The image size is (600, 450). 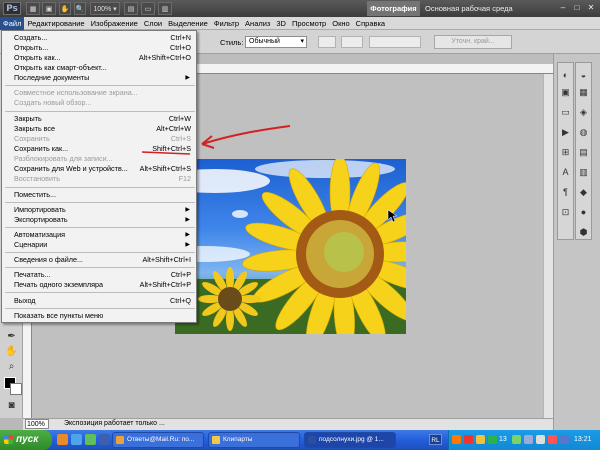 I want to click on menu-item-exit: Выход Ctrl+Q, so click(x=99, y=301).